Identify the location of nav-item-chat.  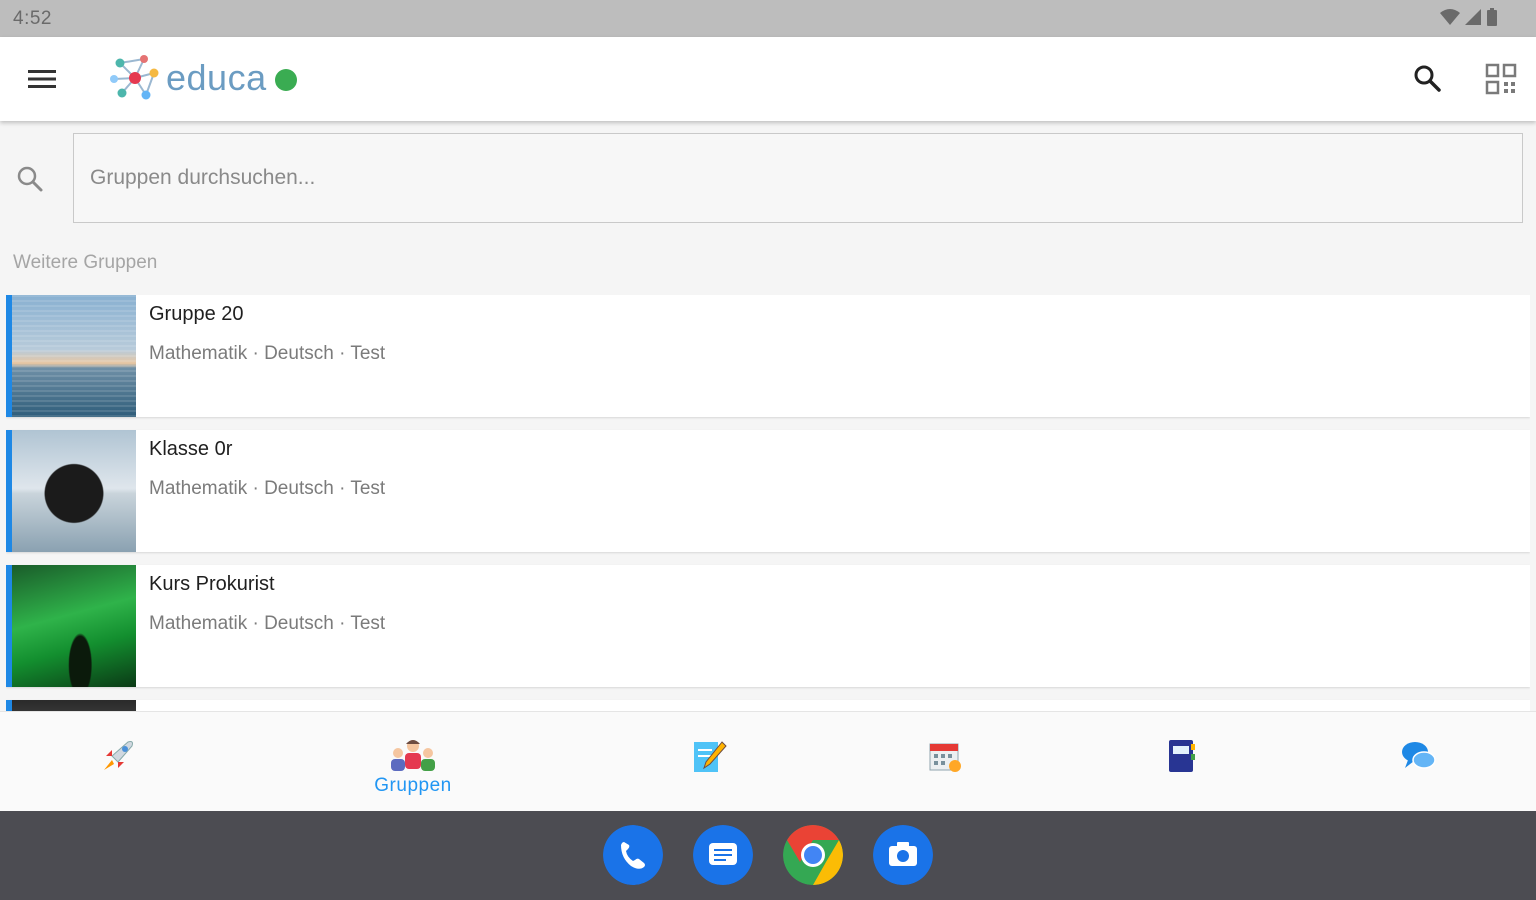
(1418, 762).